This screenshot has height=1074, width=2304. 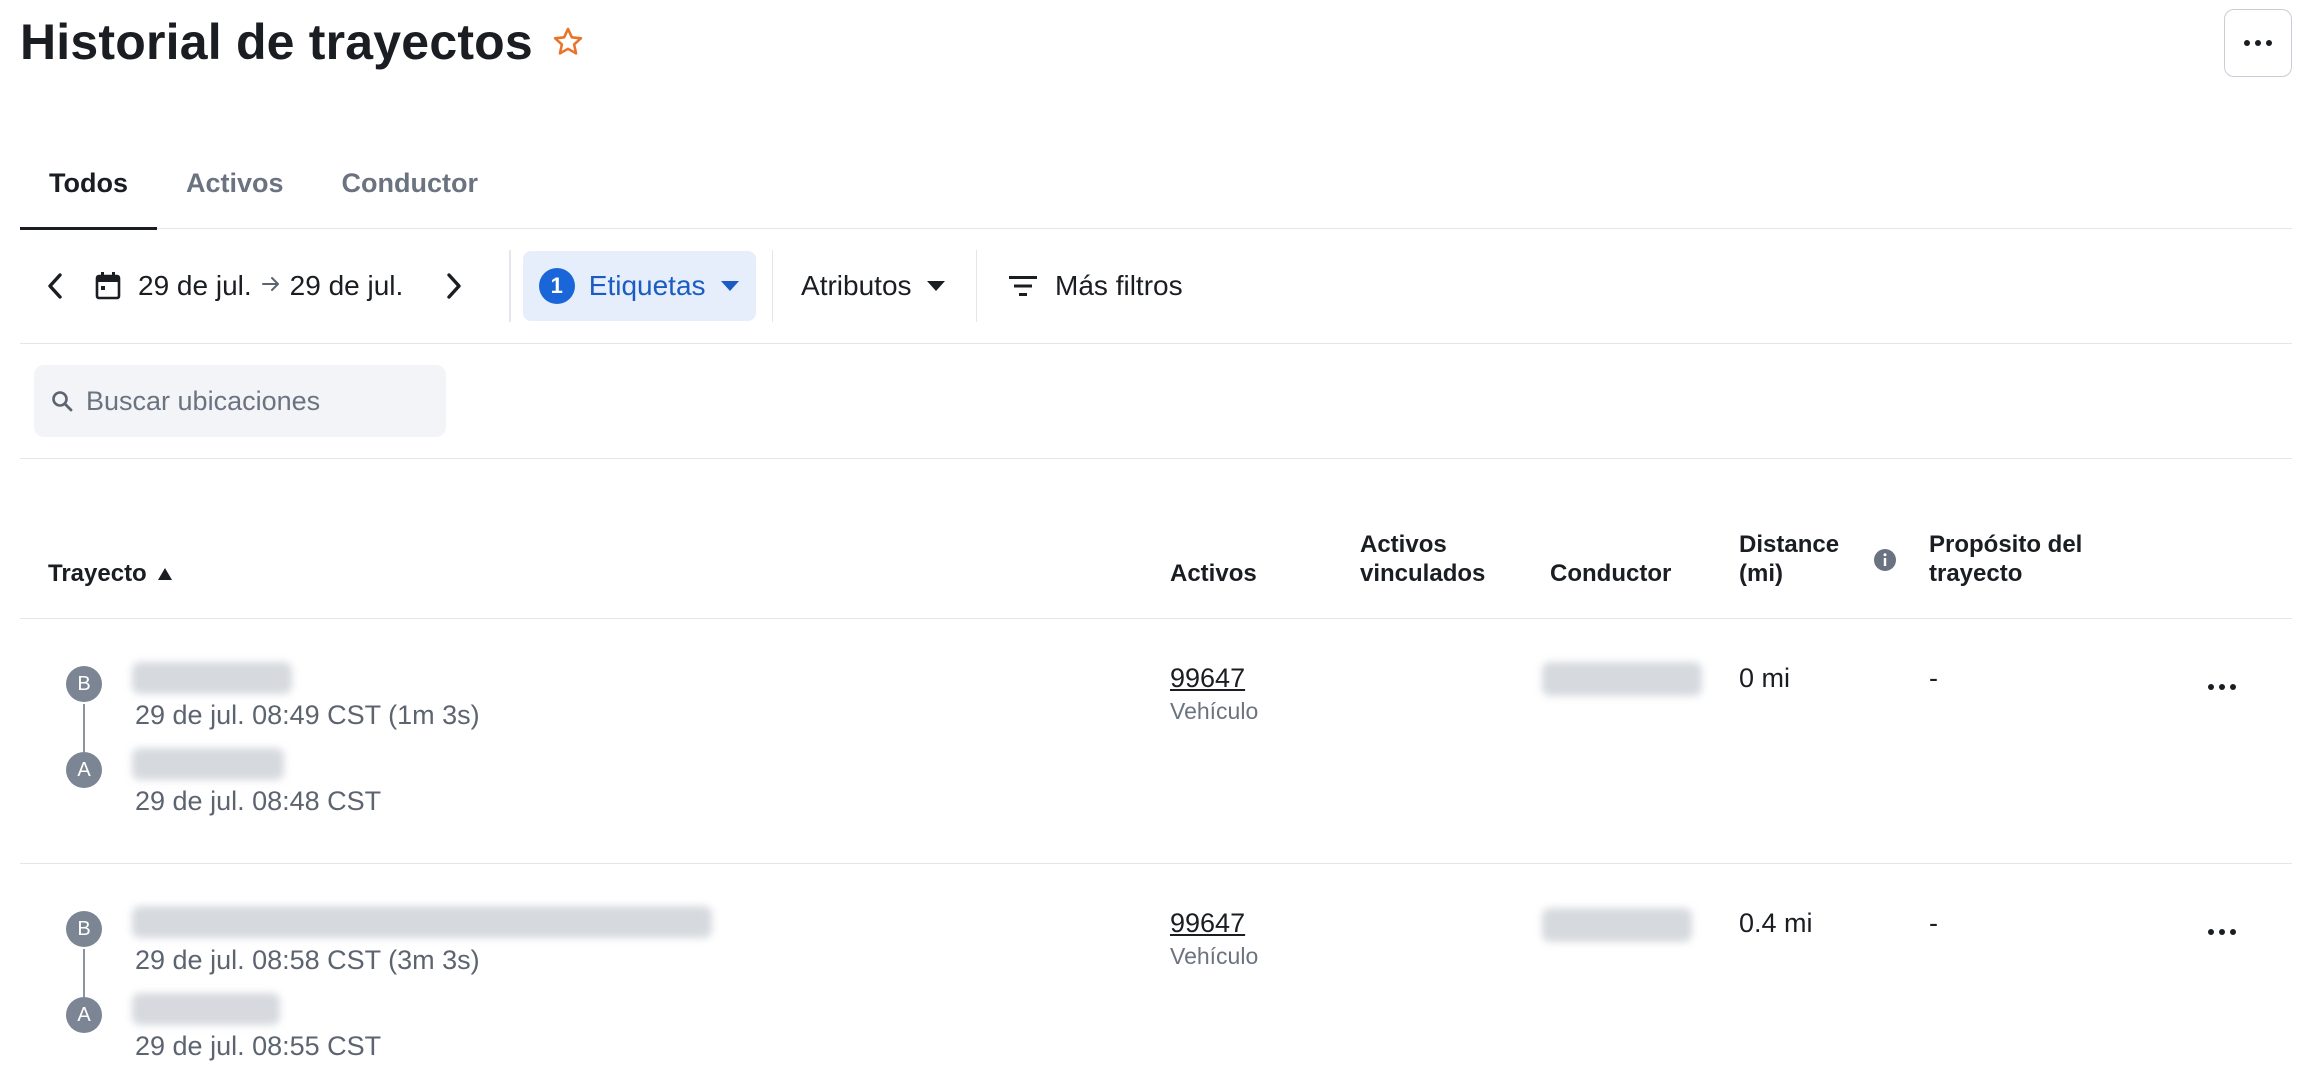 What do you see at coordinates (1776, 923) in the screenshot?
I see `distance-value: 0.4 mi` at bounding box center [1776, 923].